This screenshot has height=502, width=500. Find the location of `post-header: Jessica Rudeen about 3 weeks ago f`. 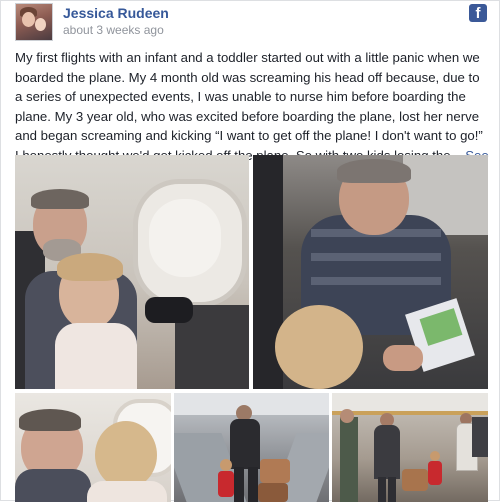

post-header: Jessica Rudeen about 3 weeks ago f is located at coordinates (251, 22).